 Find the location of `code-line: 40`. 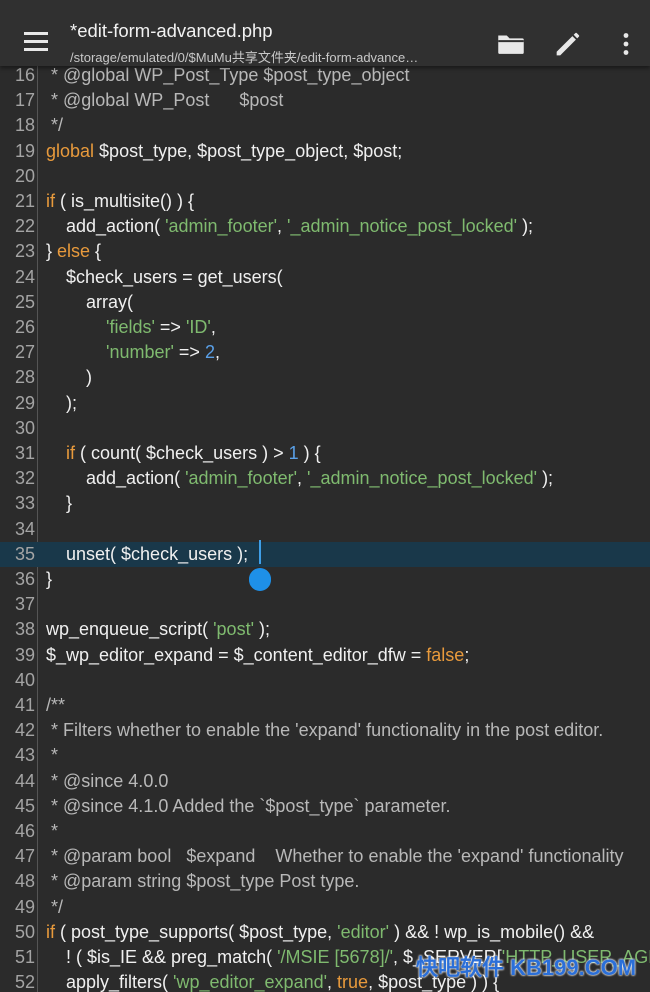

code-line: 40 is located at coordinates (325, 680).